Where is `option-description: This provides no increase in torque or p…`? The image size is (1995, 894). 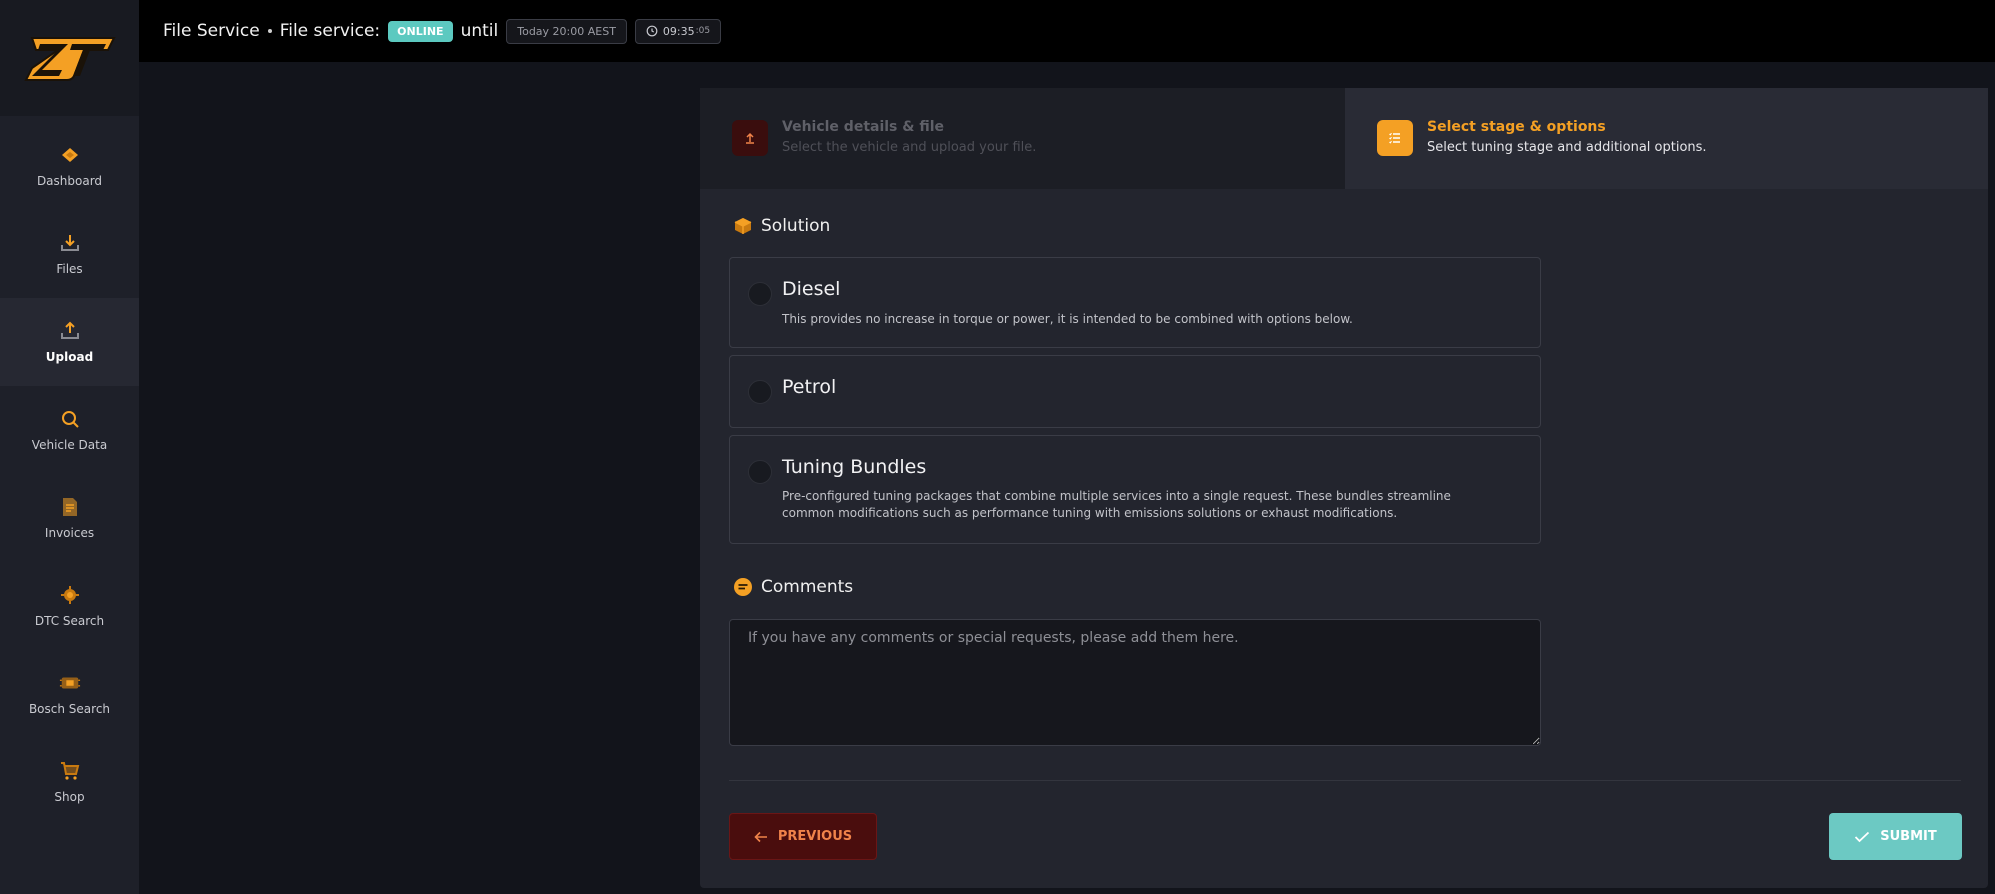 option-description: This provides no increase in torque or p… is located at coordinates (1067, 319).